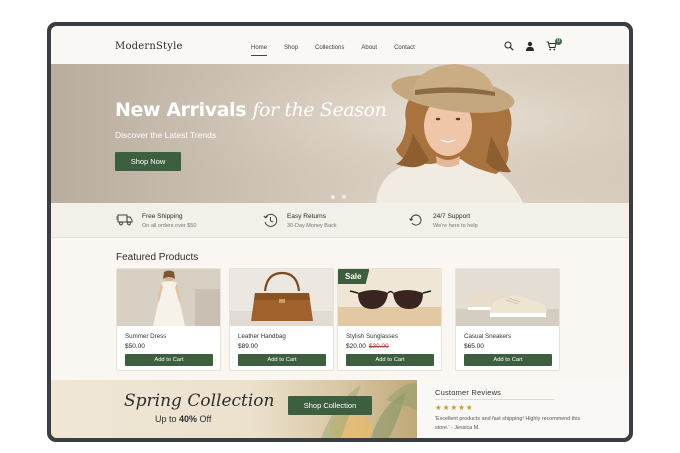 The height and width of the screenshot is (453, 680). I want to click on truck-icon, so click(124, 220).